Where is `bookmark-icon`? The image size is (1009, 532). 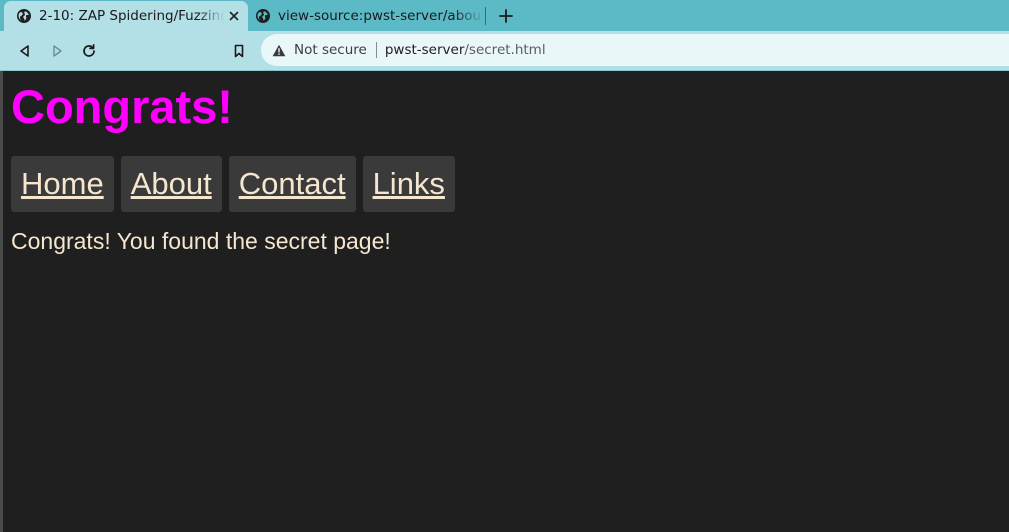 bookmark-icon is located at coordinates (239, 51).